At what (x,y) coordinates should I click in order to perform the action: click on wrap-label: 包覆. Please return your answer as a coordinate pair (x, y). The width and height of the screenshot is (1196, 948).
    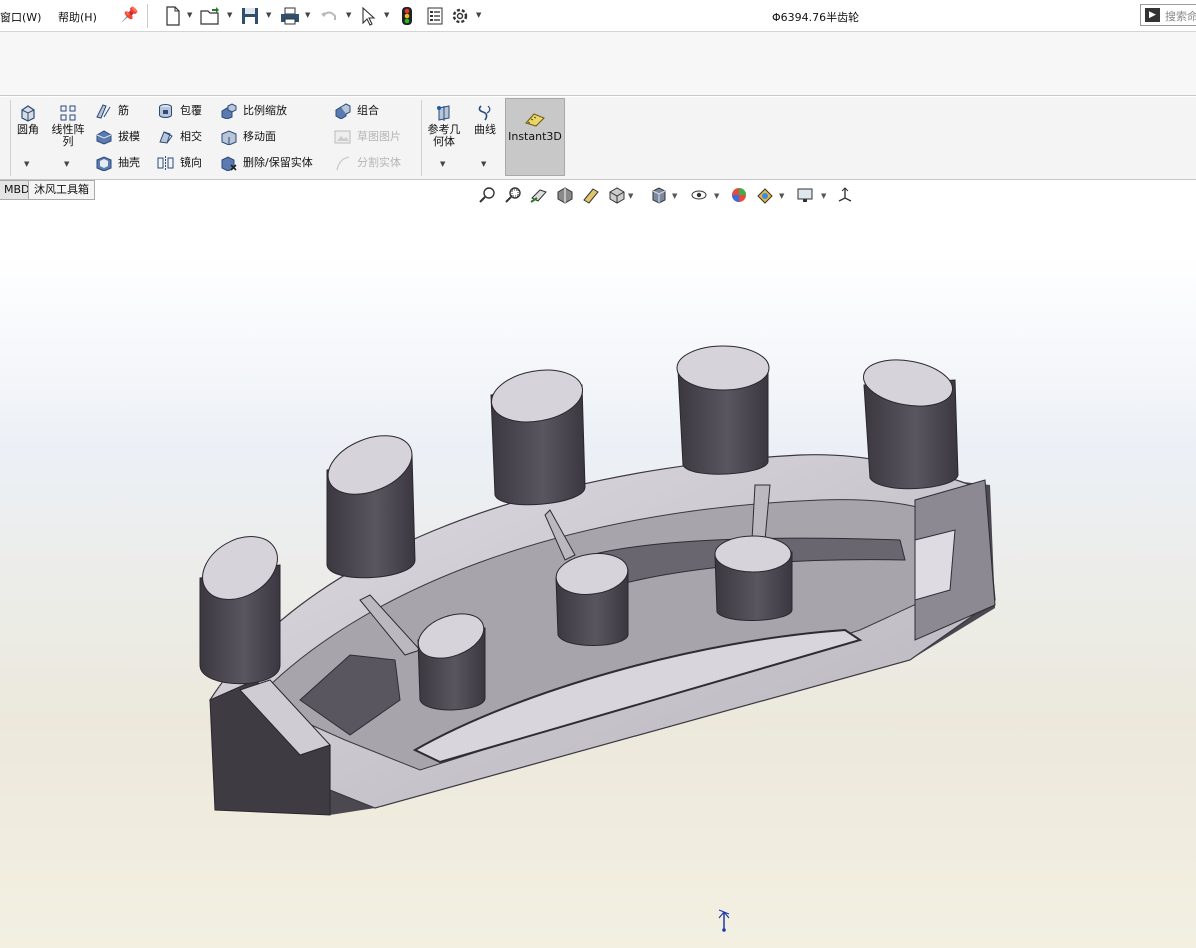
    Looking at the image, I should click on (191, 110).